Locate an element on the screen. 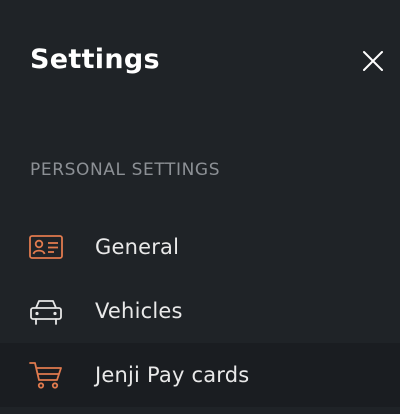 This screenshot has width=400, height=414. menu-item-label: Vehicles is located at coordinates (139, 311).